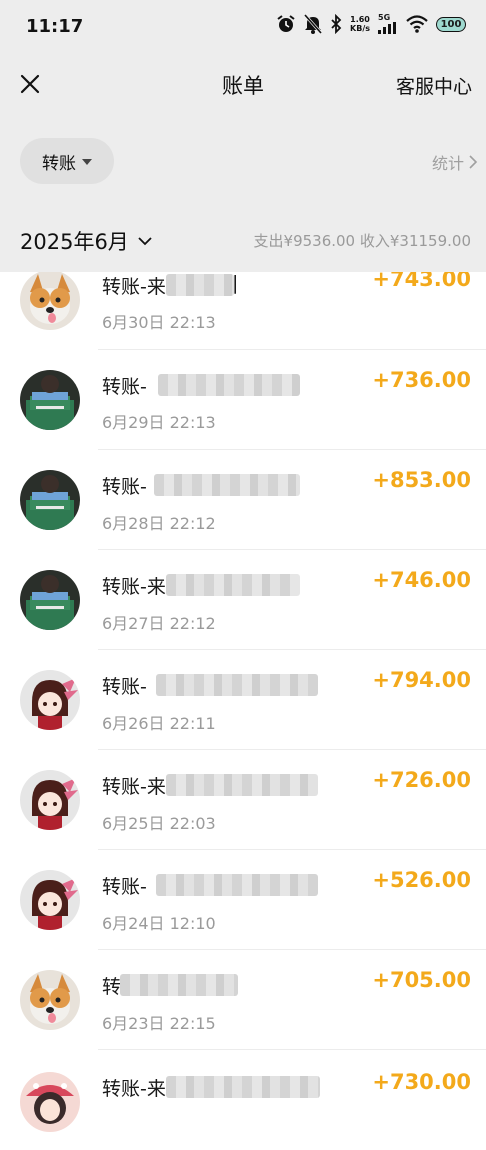 The image size is (486, 1150). I want to click on transaction-row: 转账- 6月28日 22:12 +853.00, so click(243, 500).